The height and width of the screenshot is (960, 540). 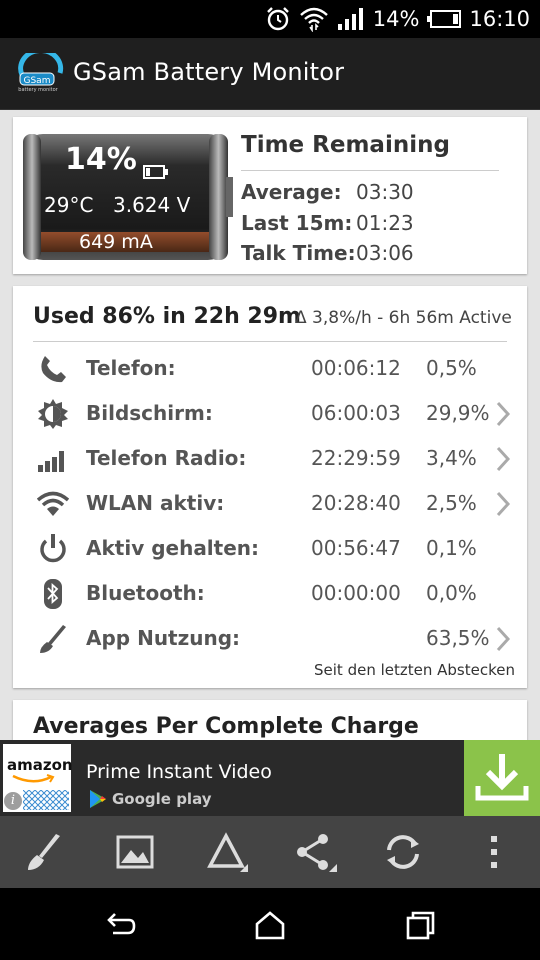 I want to click on ad-info-icon: i, so click(x=13, y=801).